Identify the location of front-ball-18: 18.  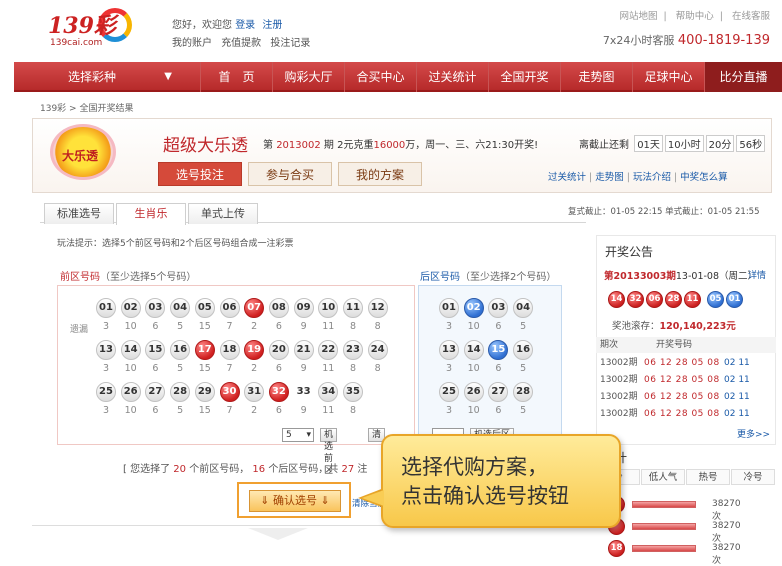
(229, 350).